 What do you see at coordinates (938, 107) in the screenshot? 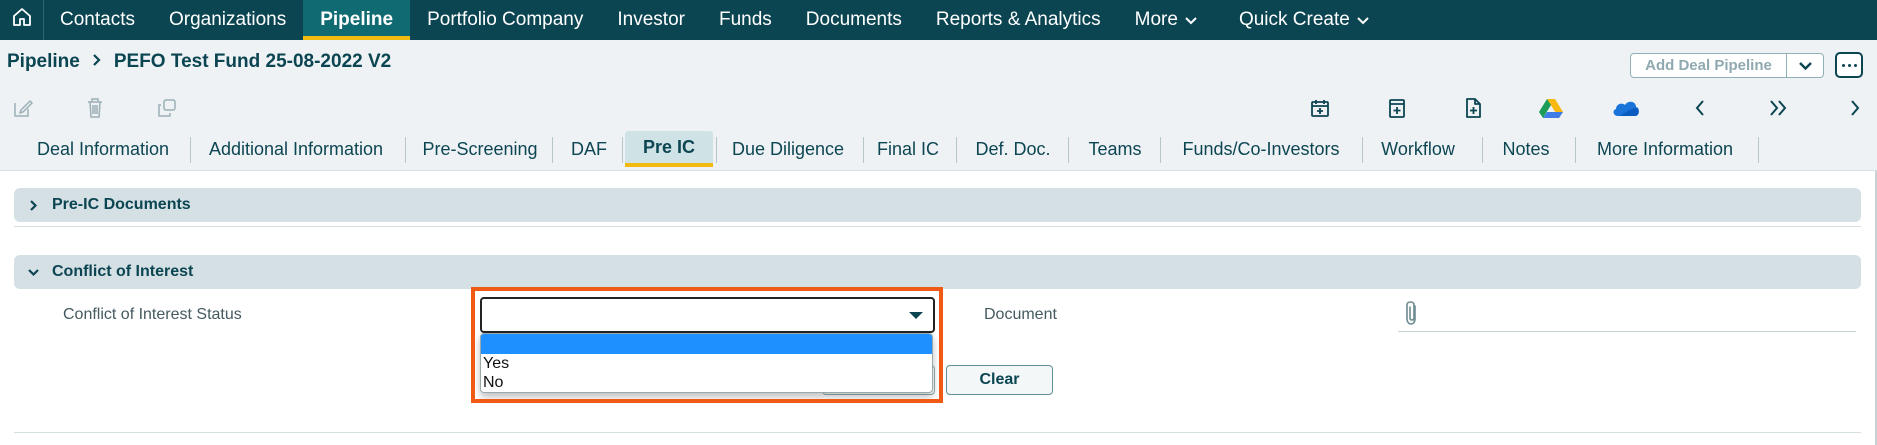
I see `record-toolbar` at bounding box center [938, 107].